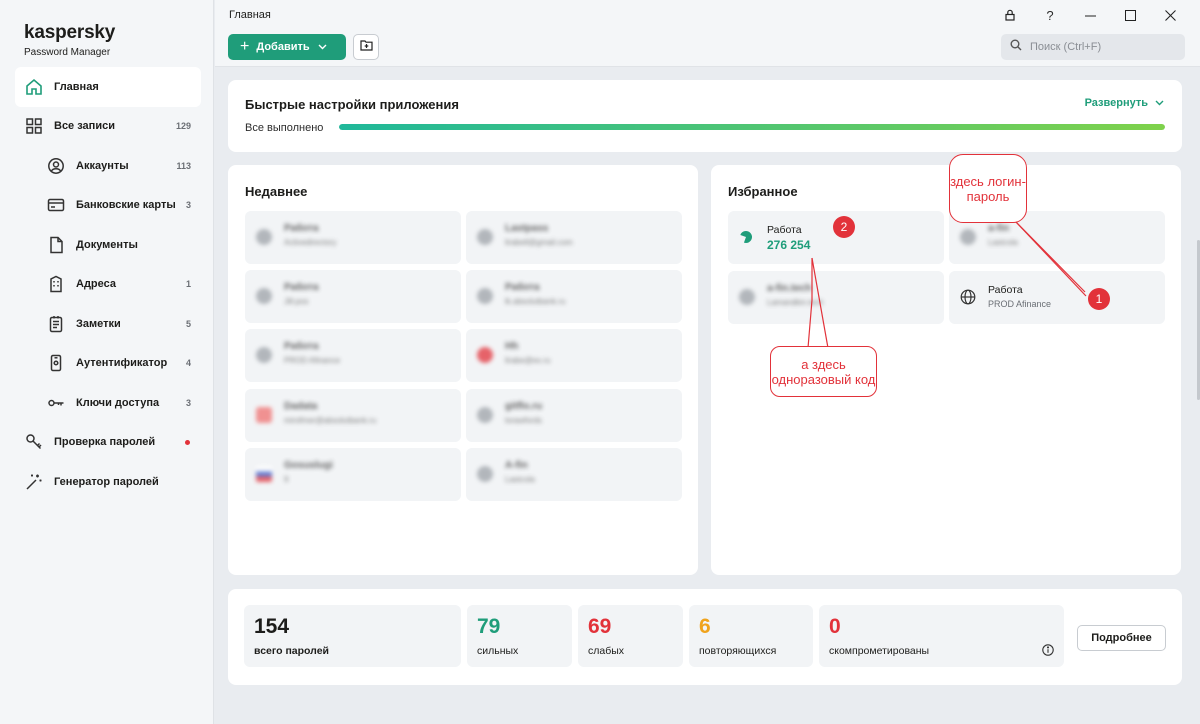 The width and height of the screenshot is (1200, 724). What do you see at coordinates (108, 87) in the screenshot?
I see `sidebar-item-home: Главная` at bounding box center [108, 87].